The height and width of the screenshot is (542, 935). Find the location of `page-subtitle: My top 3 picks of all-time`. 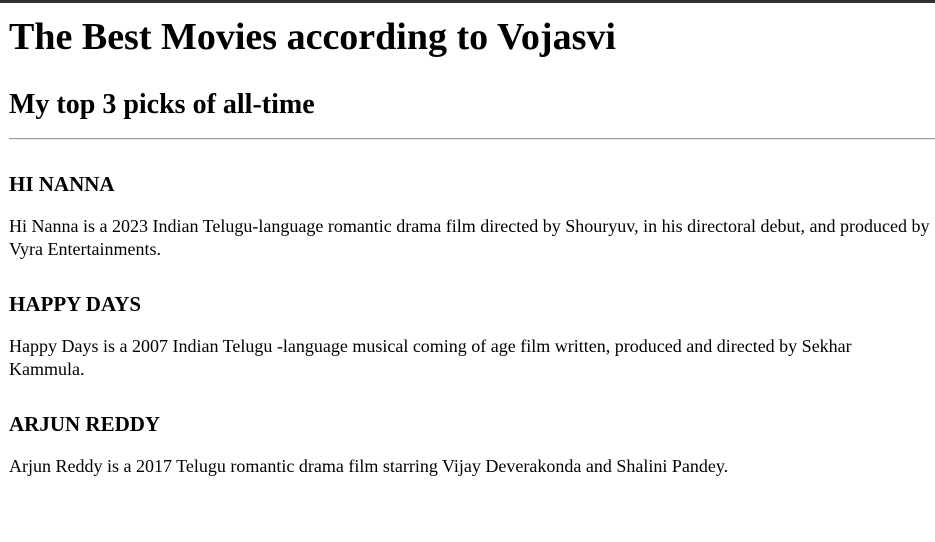

page-subtitle: My top 3 picks of all-time is located at coordinates (162, 104).